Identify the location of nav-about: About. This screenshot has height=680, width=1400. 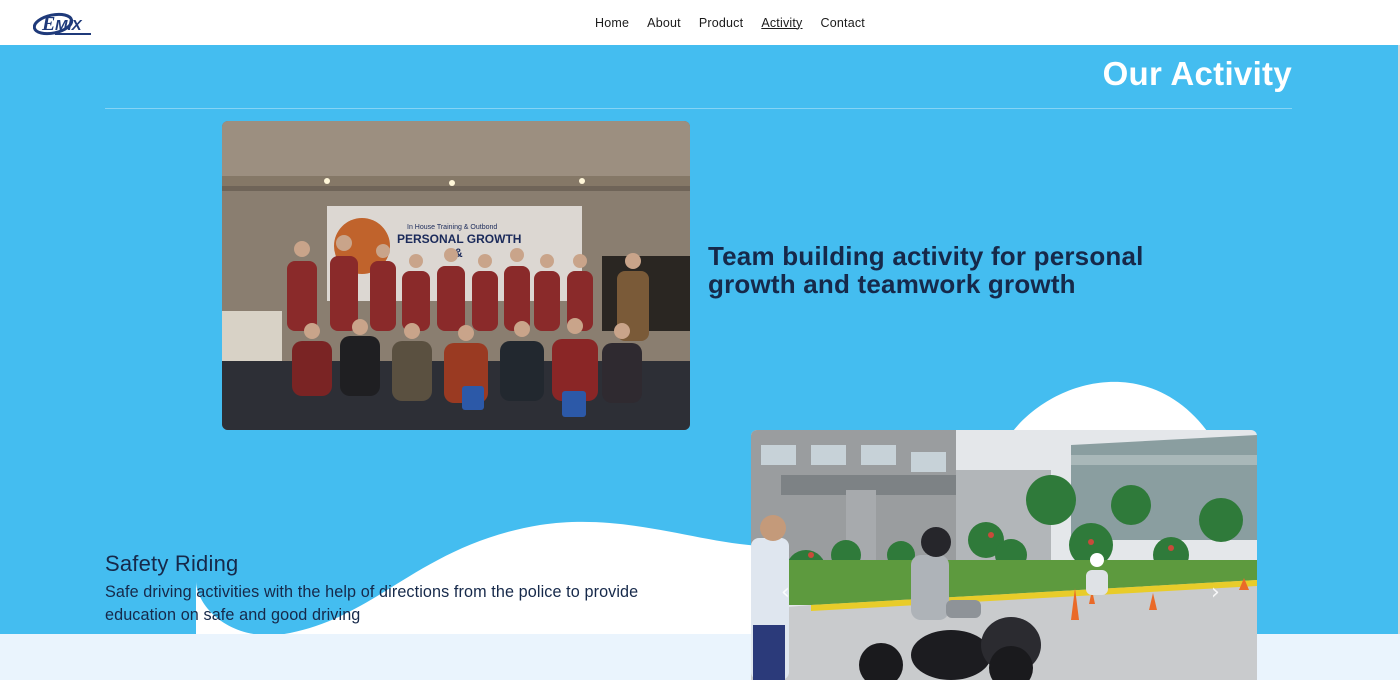
(664, 23).